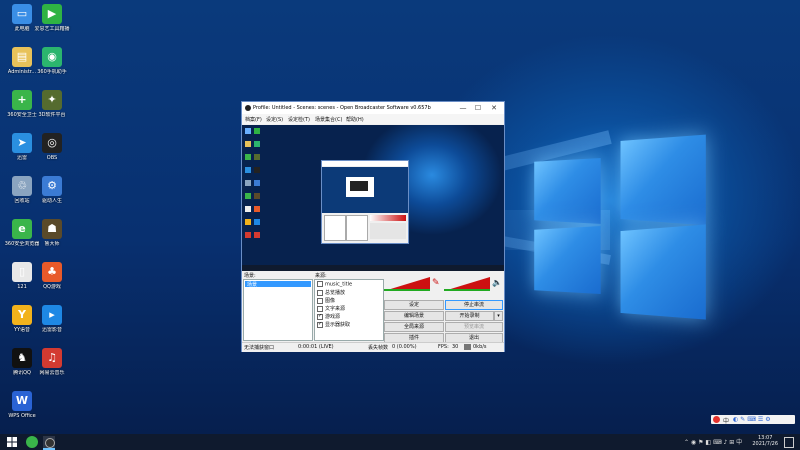  Describe the element at coordinates (22, 401) in the screenshot. I see `wps-icon: W` at that location.